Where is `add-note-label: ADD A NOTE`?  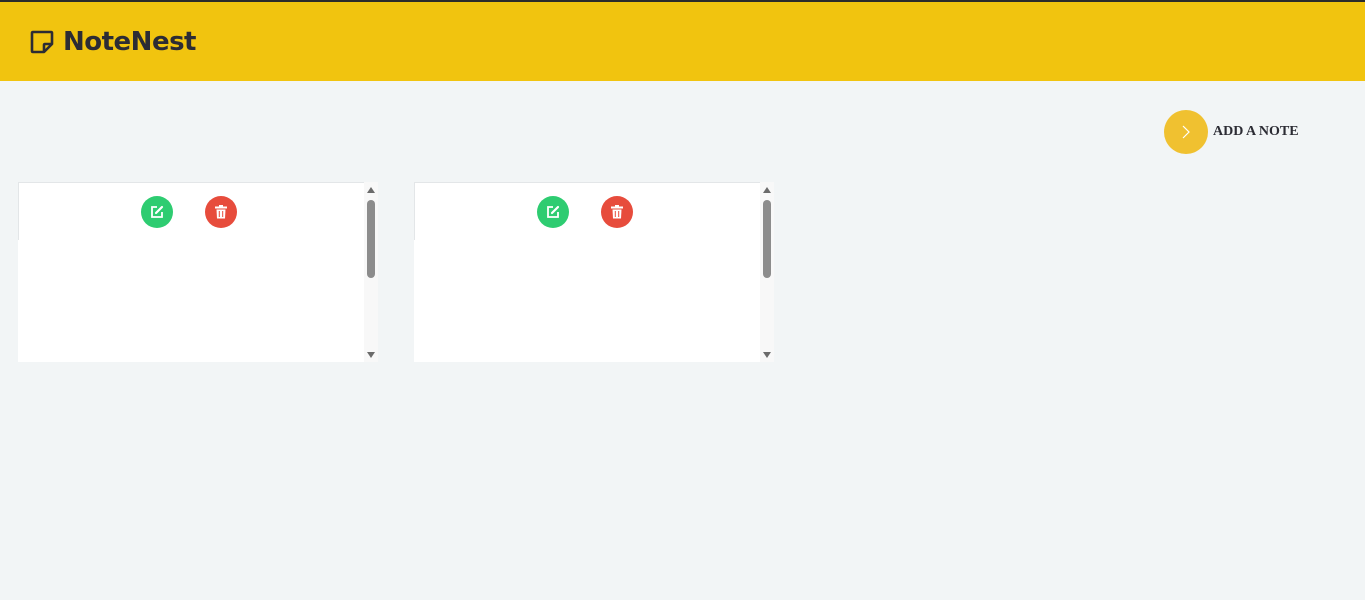 add-note-label: ADD A NOTE is located at coordinates (1256, 132).